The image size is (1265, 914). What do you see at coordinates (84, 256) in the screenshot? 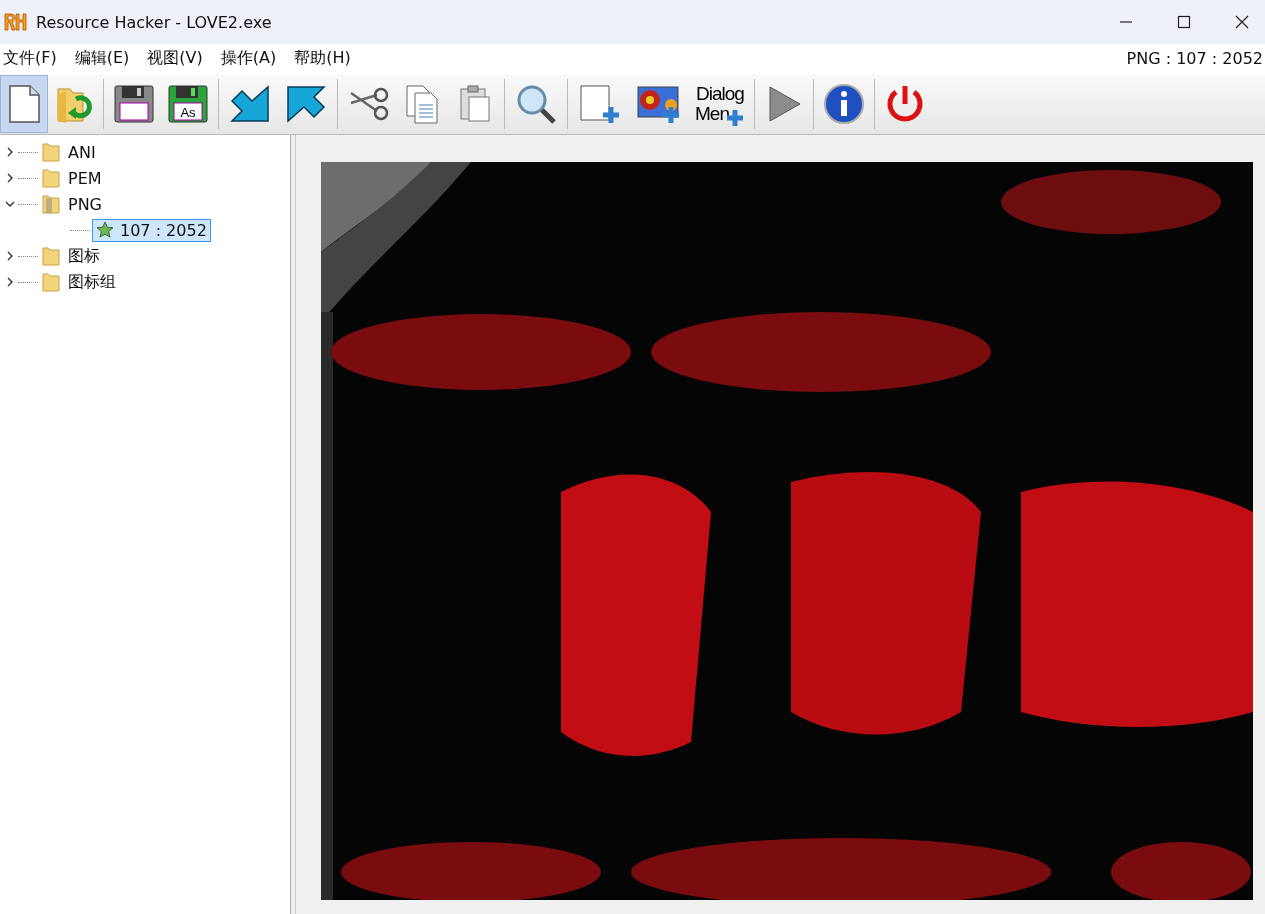
I see `tree-item: 图标` at bounding box center [84, 256].